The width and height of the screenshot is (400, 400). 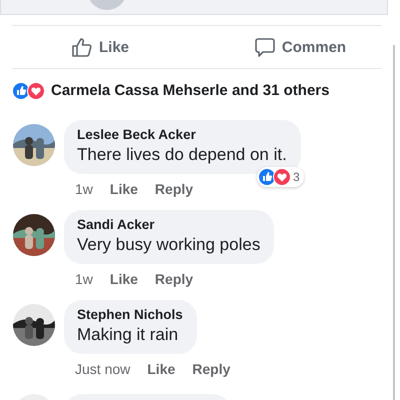 I want to click on author-name: Leslee Beck Acker, so click(x=182, y=135).